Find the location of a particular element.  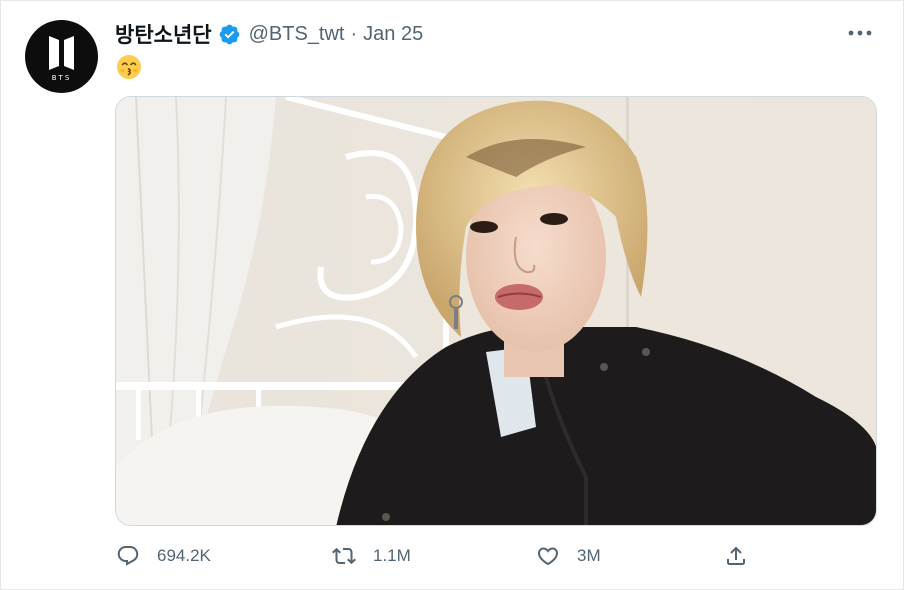

bts-logo-icon: BTS is located at coordinates (61, 59).